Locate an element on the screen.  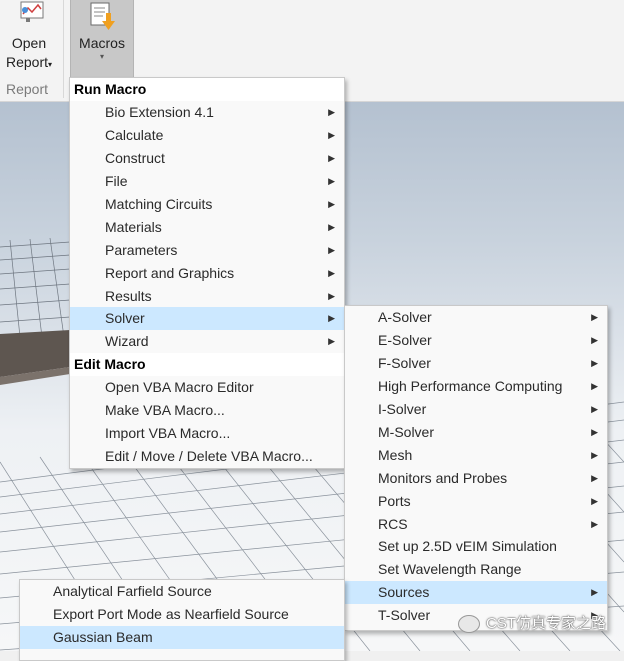
menu-item-rcs: RCS ▶ is located at coordinates (476, 524).